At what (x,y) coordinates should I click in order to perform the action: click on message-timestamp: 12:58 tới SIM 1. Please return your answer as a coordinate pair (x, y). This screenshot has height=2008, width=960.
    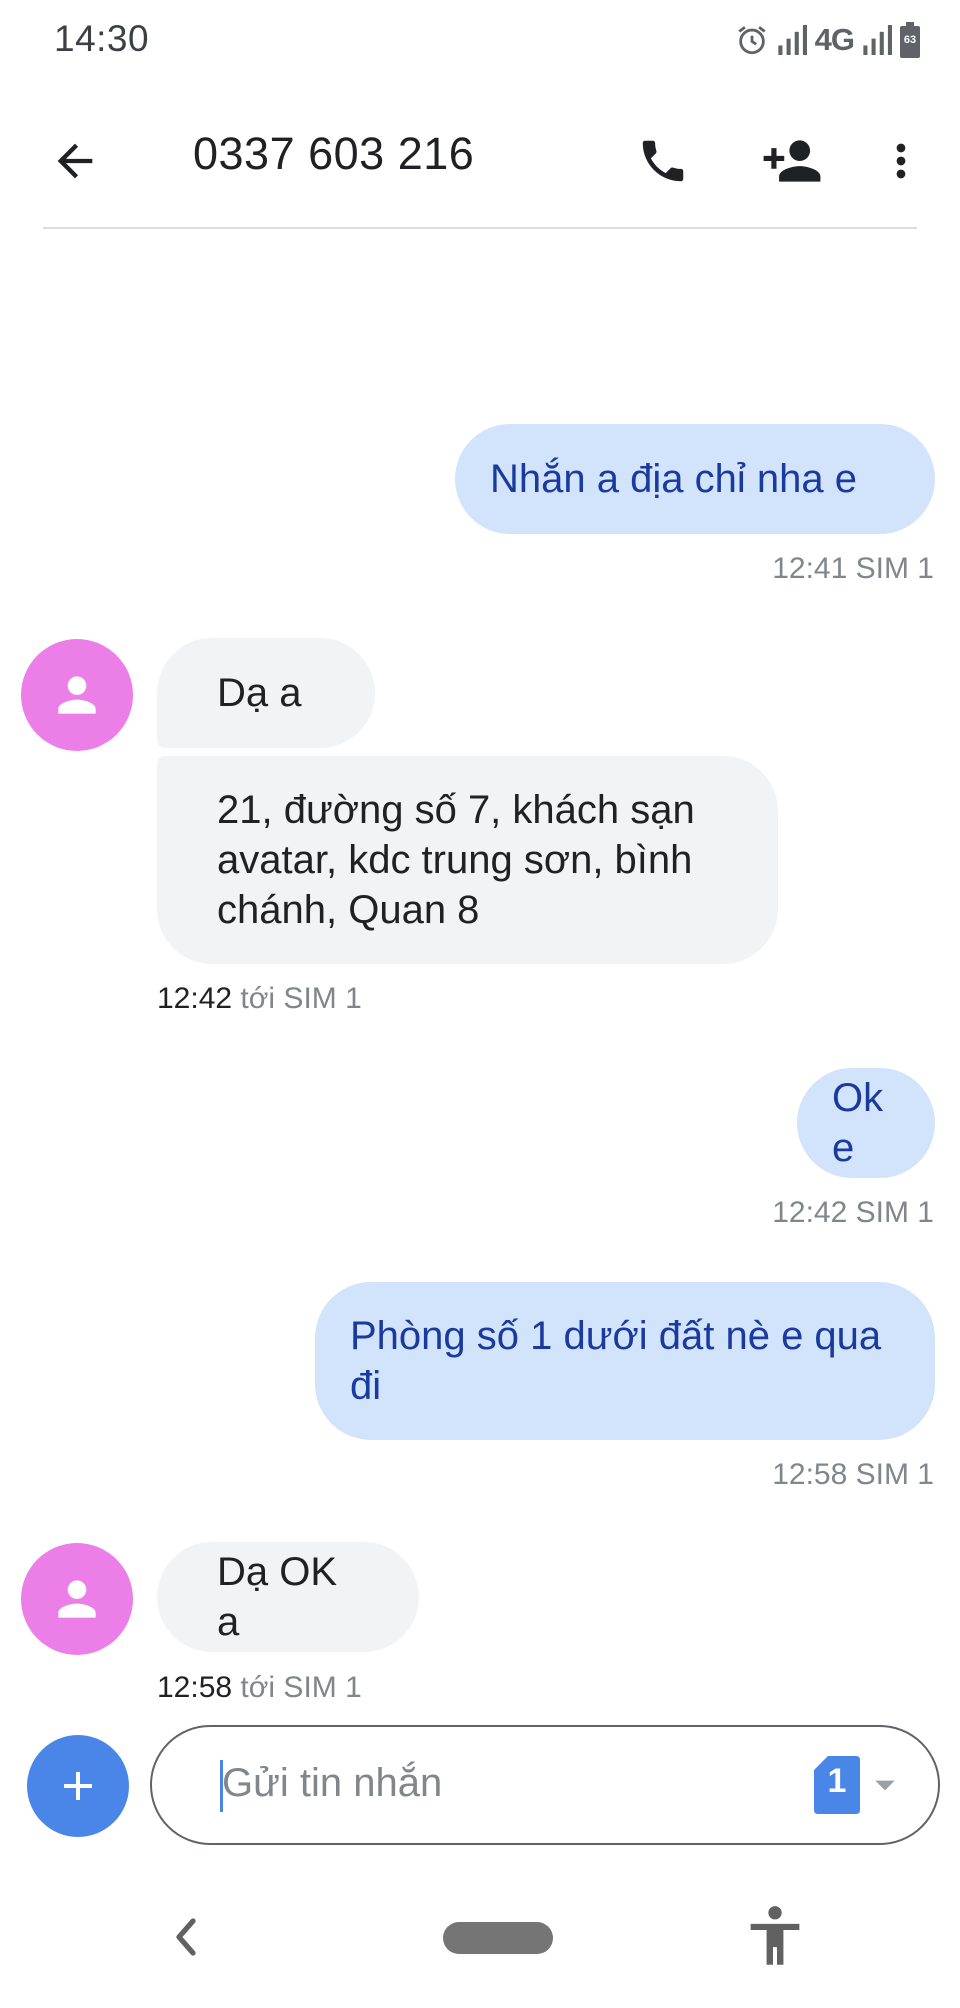
    Looking at the image, I should click on (259, 1687).